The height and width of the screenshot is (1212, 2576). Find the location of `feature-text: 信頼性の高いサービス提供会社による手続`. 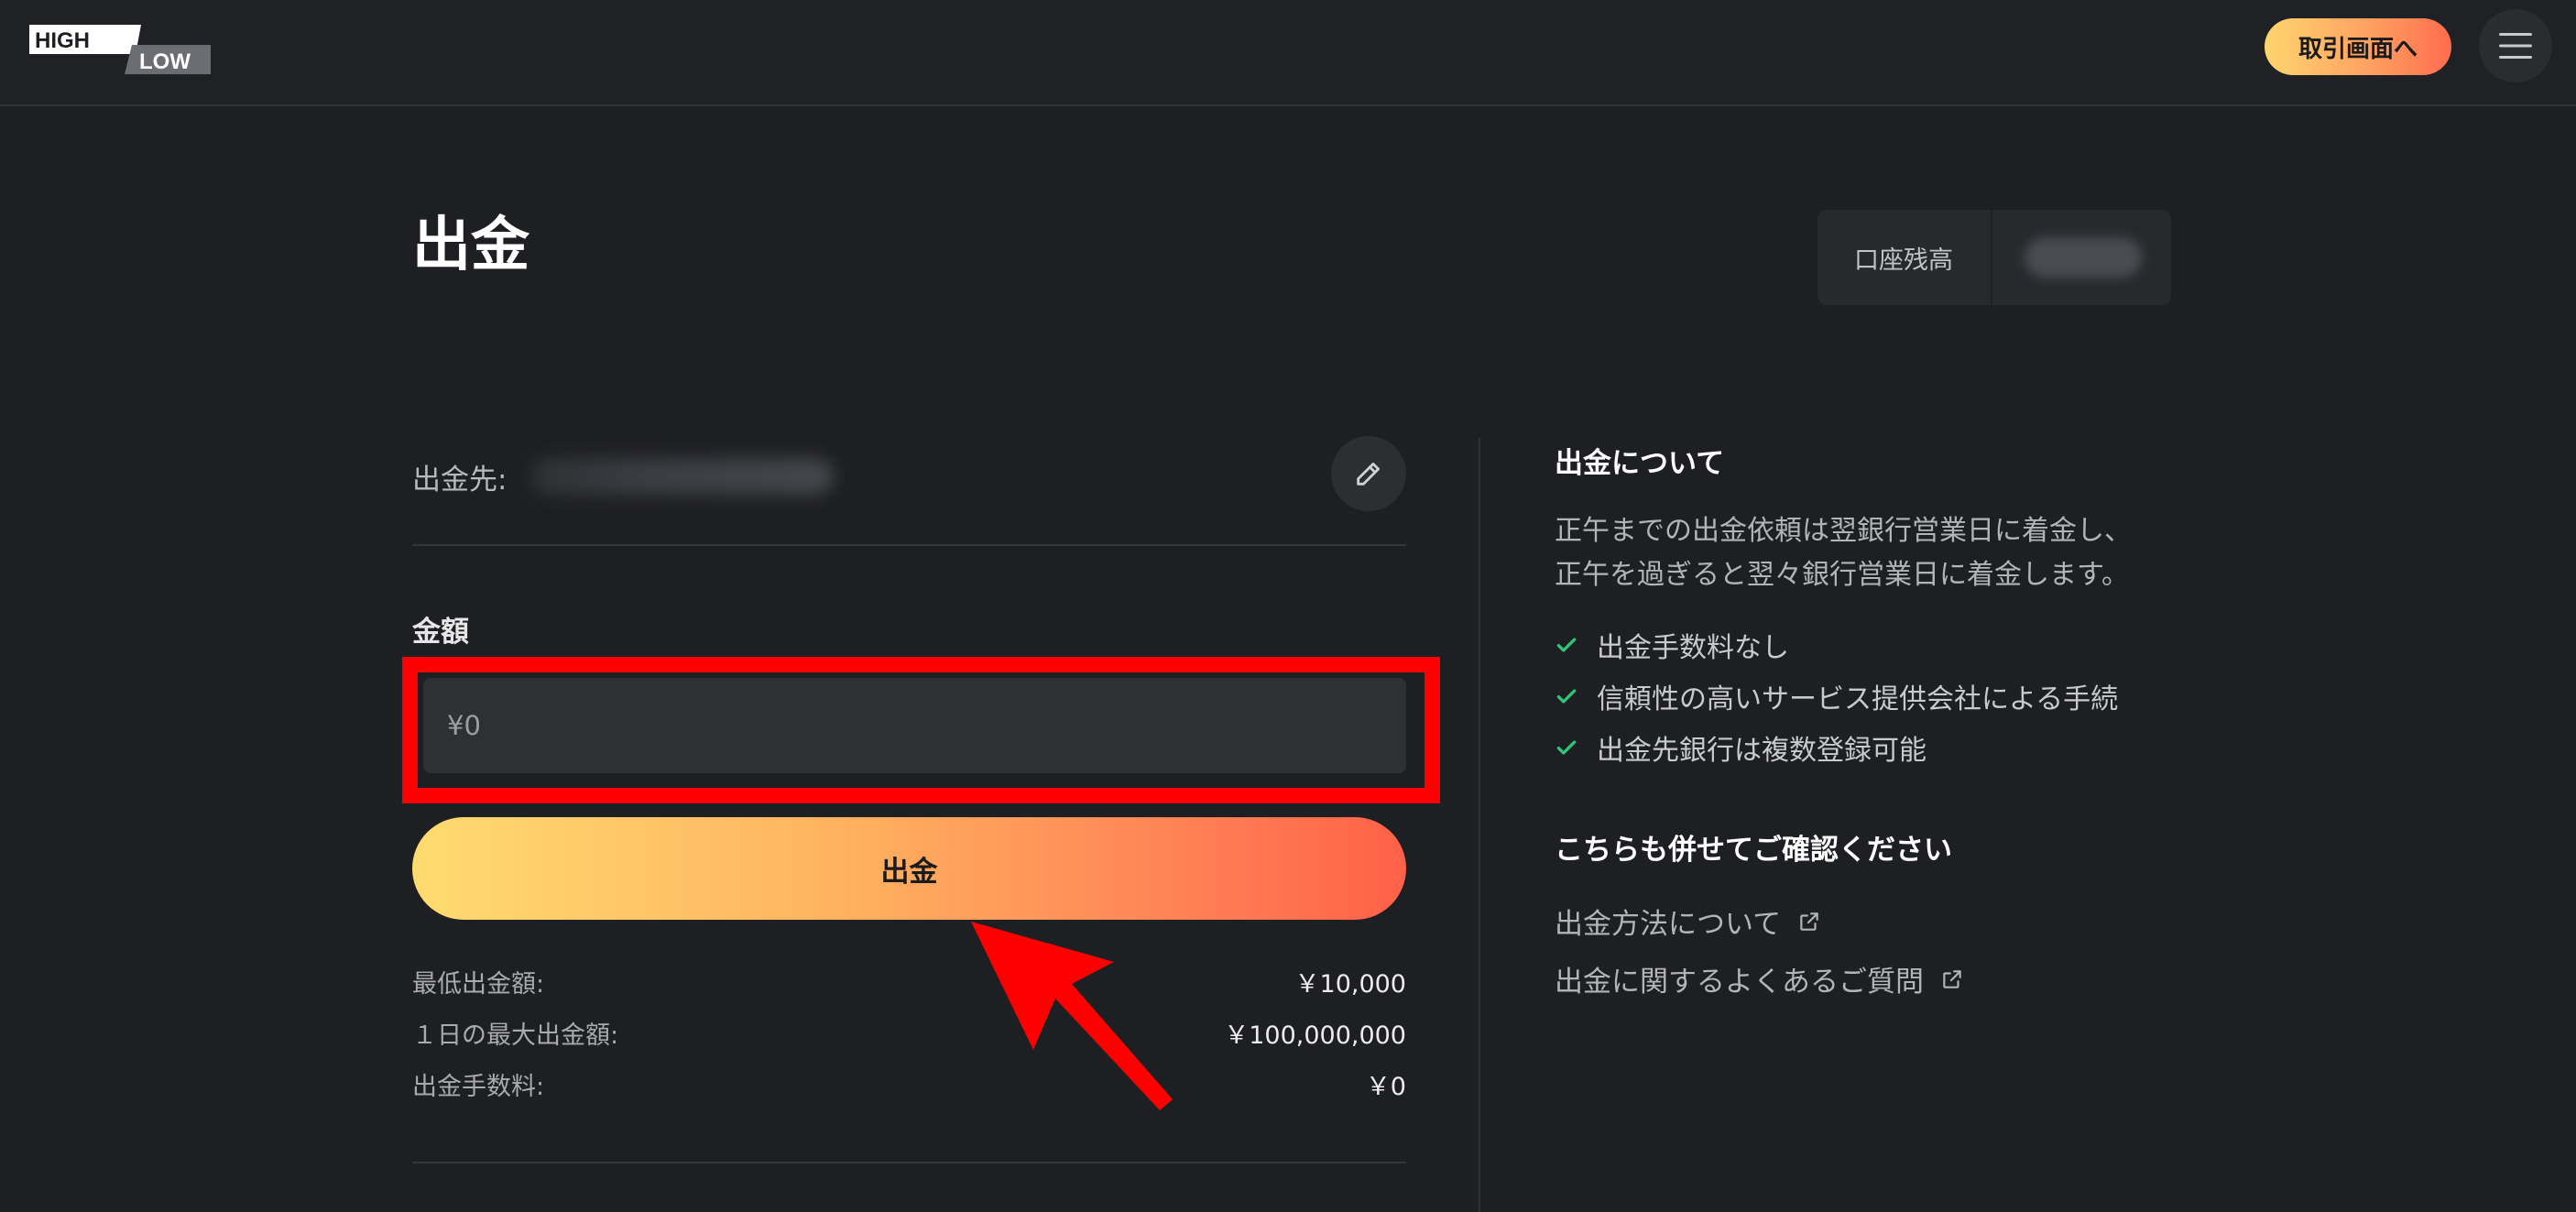

feature-text: 信頼性の高いサービス提供会社による手続 is located at coordinates (1858, 699).